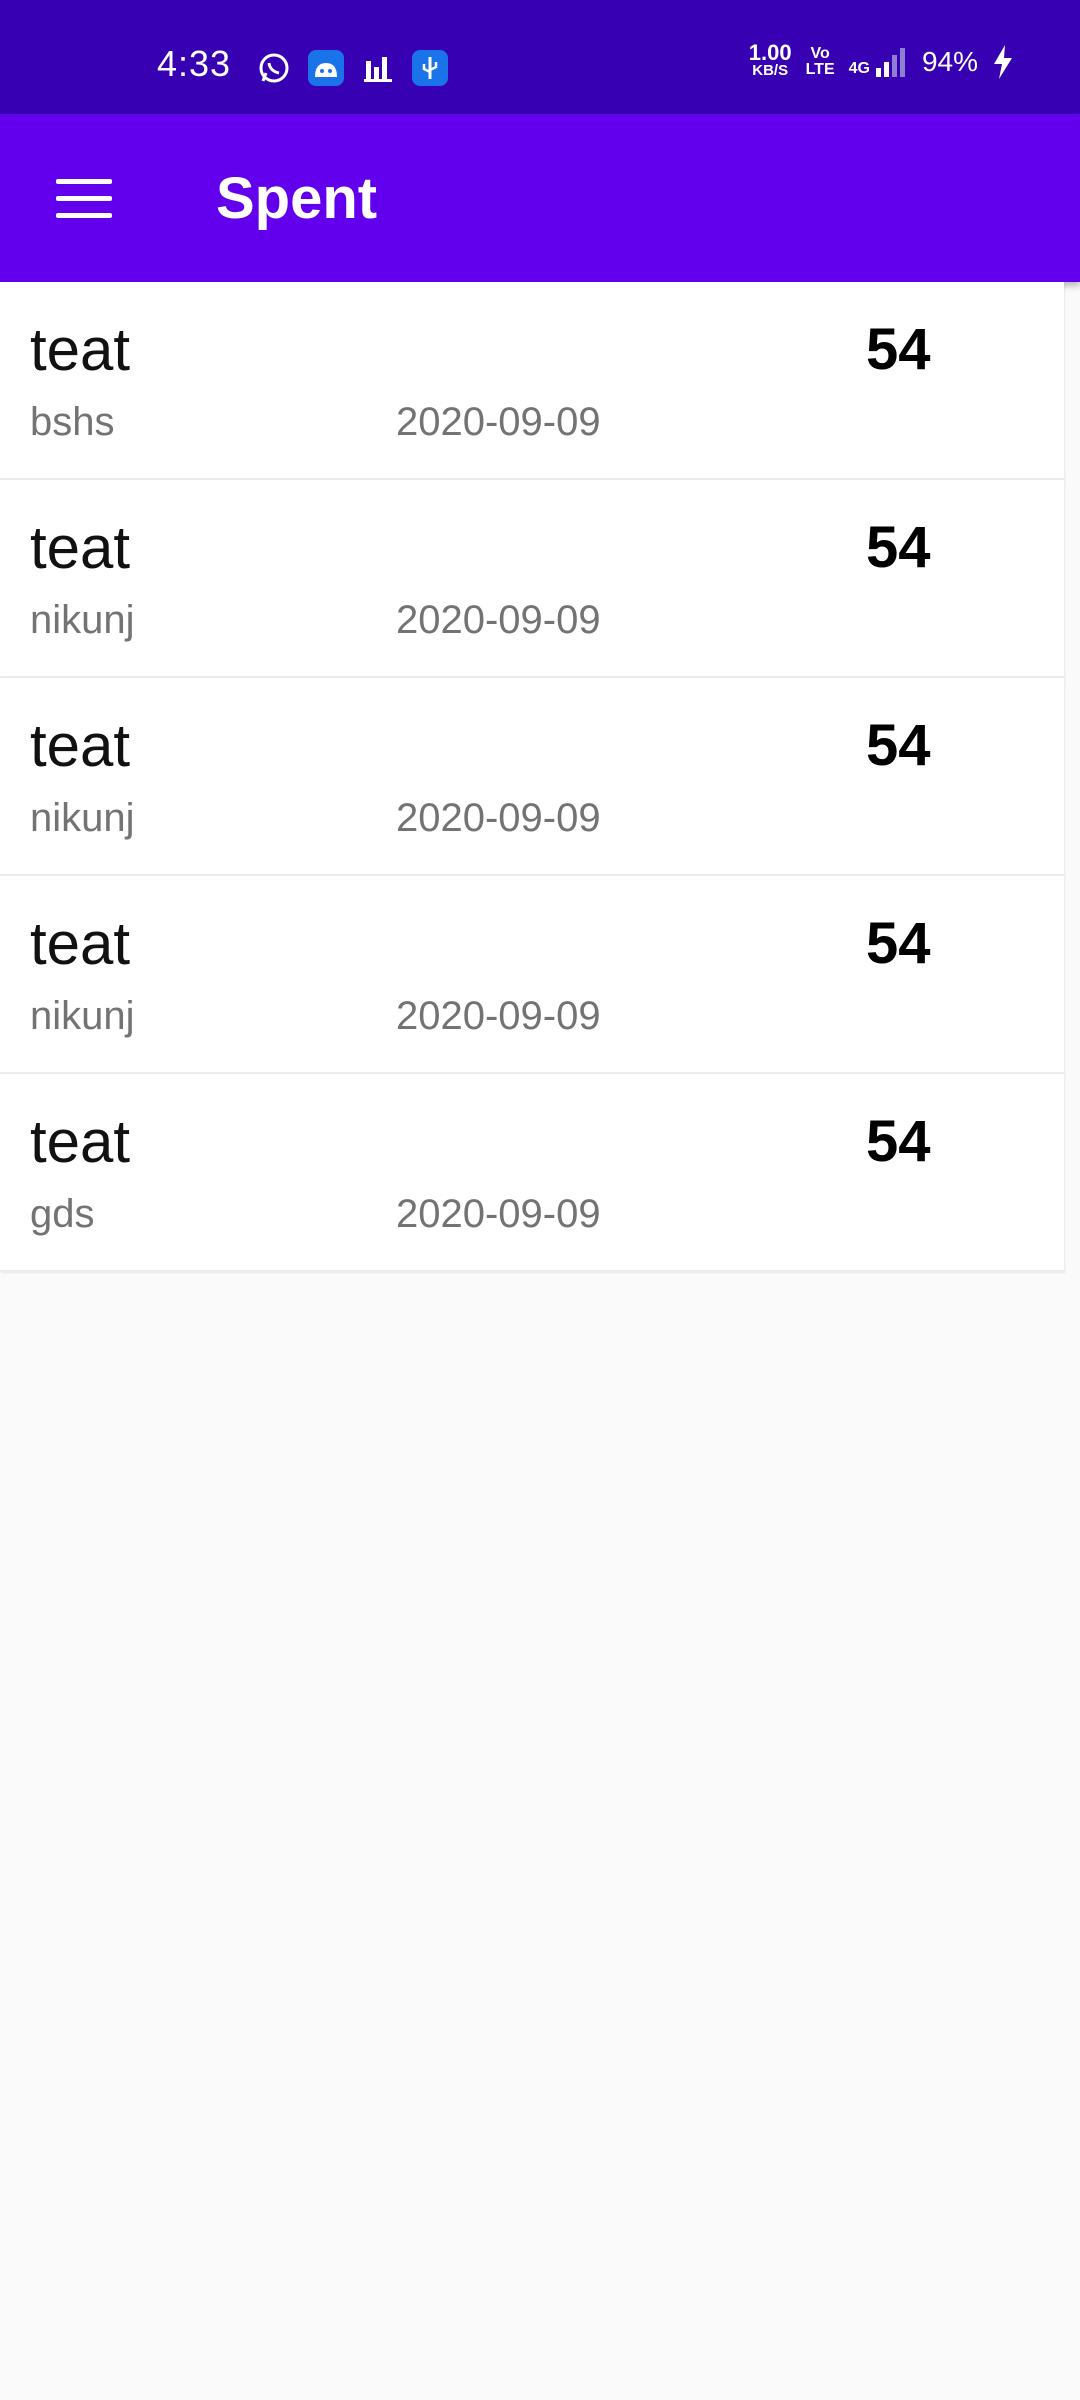  I want to click on signal-icon: 4G, so click(878, 62).